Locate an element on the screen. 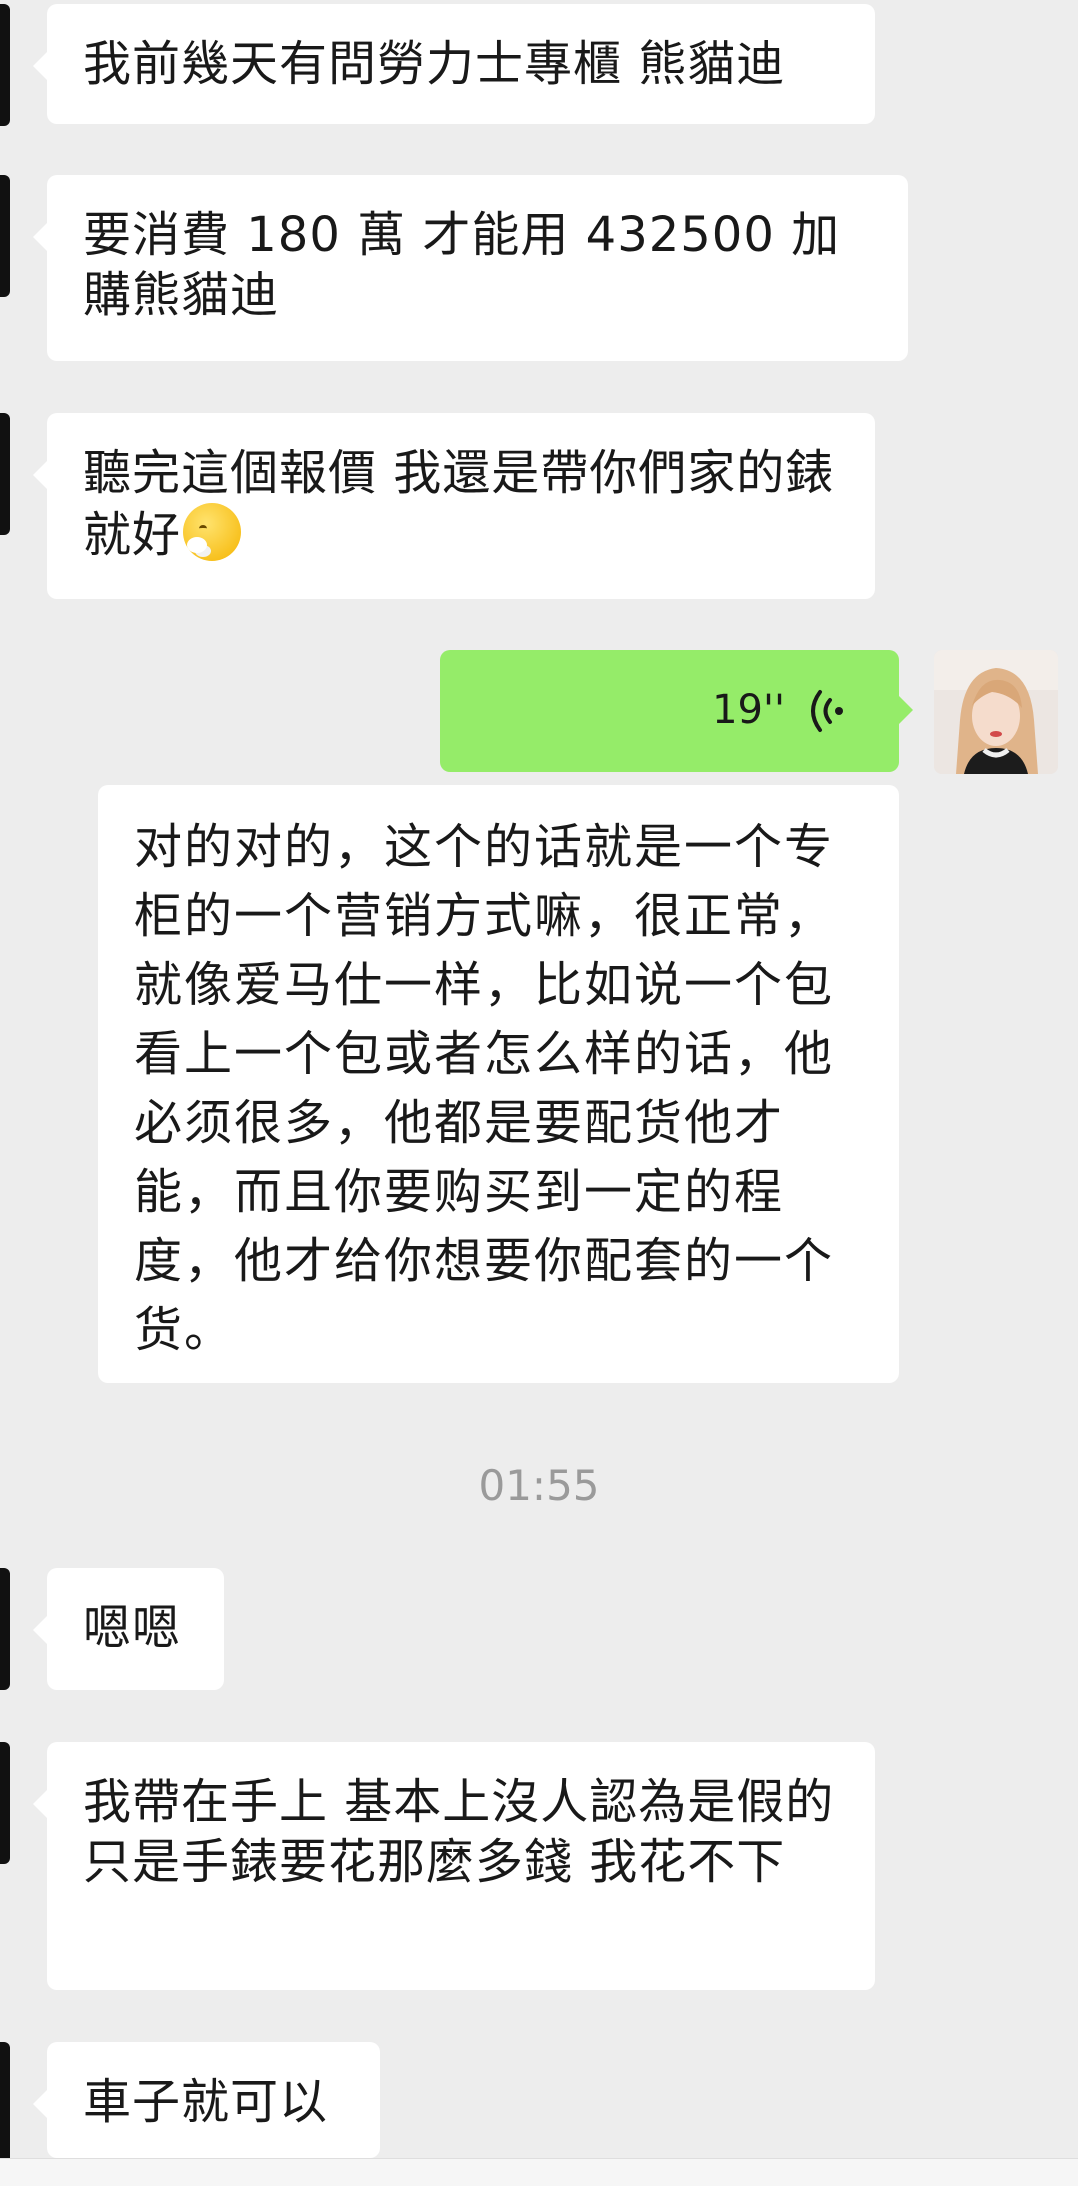  user-avatar is located at coordinates (996, 712).